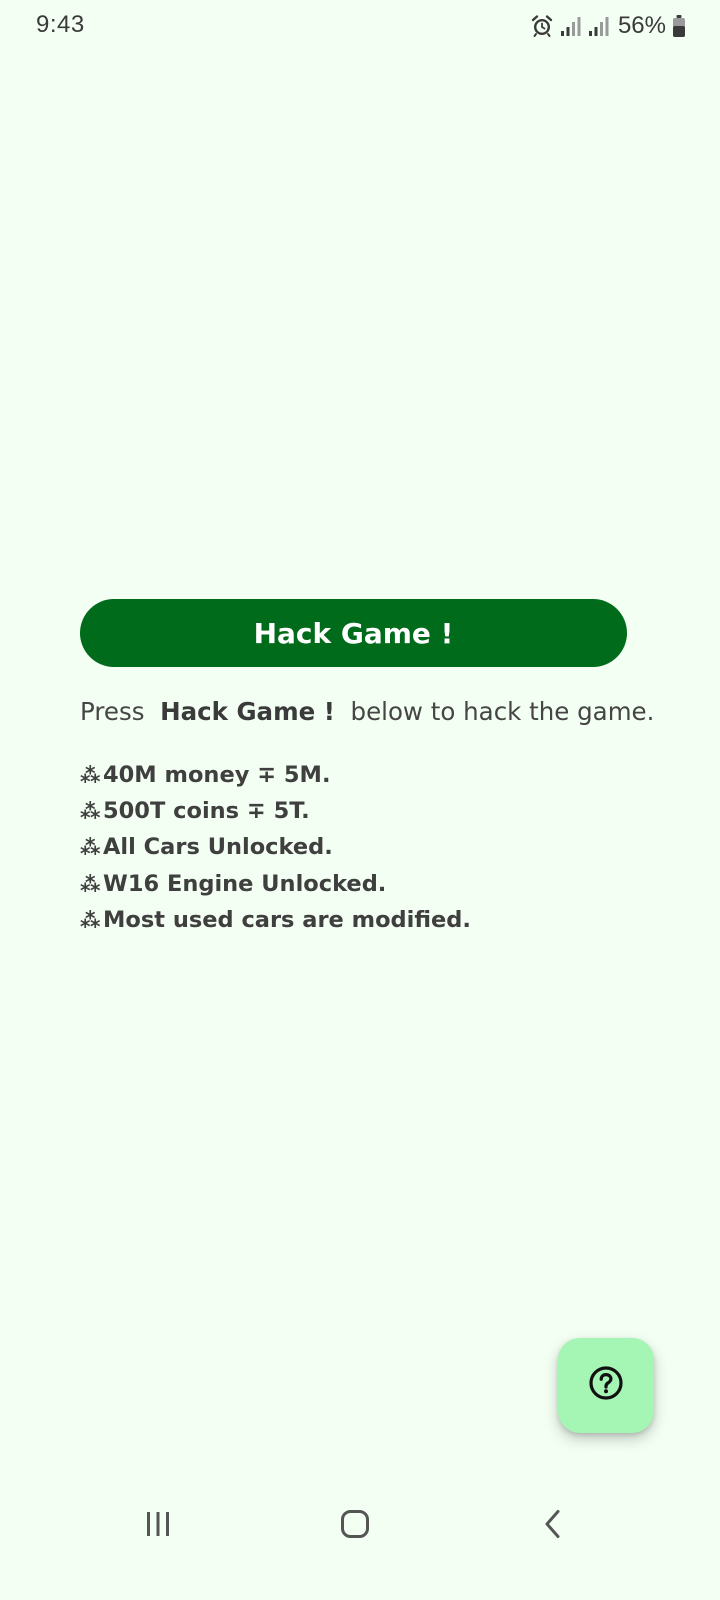 The image size is (720, 1600). Describe the element at coordinates (360, 27) in the screenshot. I see `status-bar: 9:43 56%` at that location.